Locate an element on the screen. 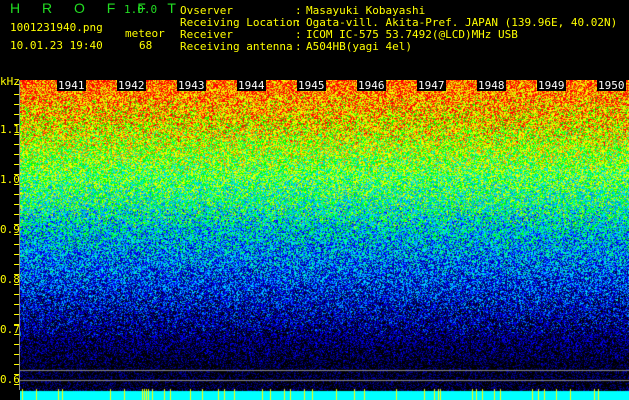 This screenshot has width=629, height=400. minute-label: 1942 is located at coordinates (131, 85).